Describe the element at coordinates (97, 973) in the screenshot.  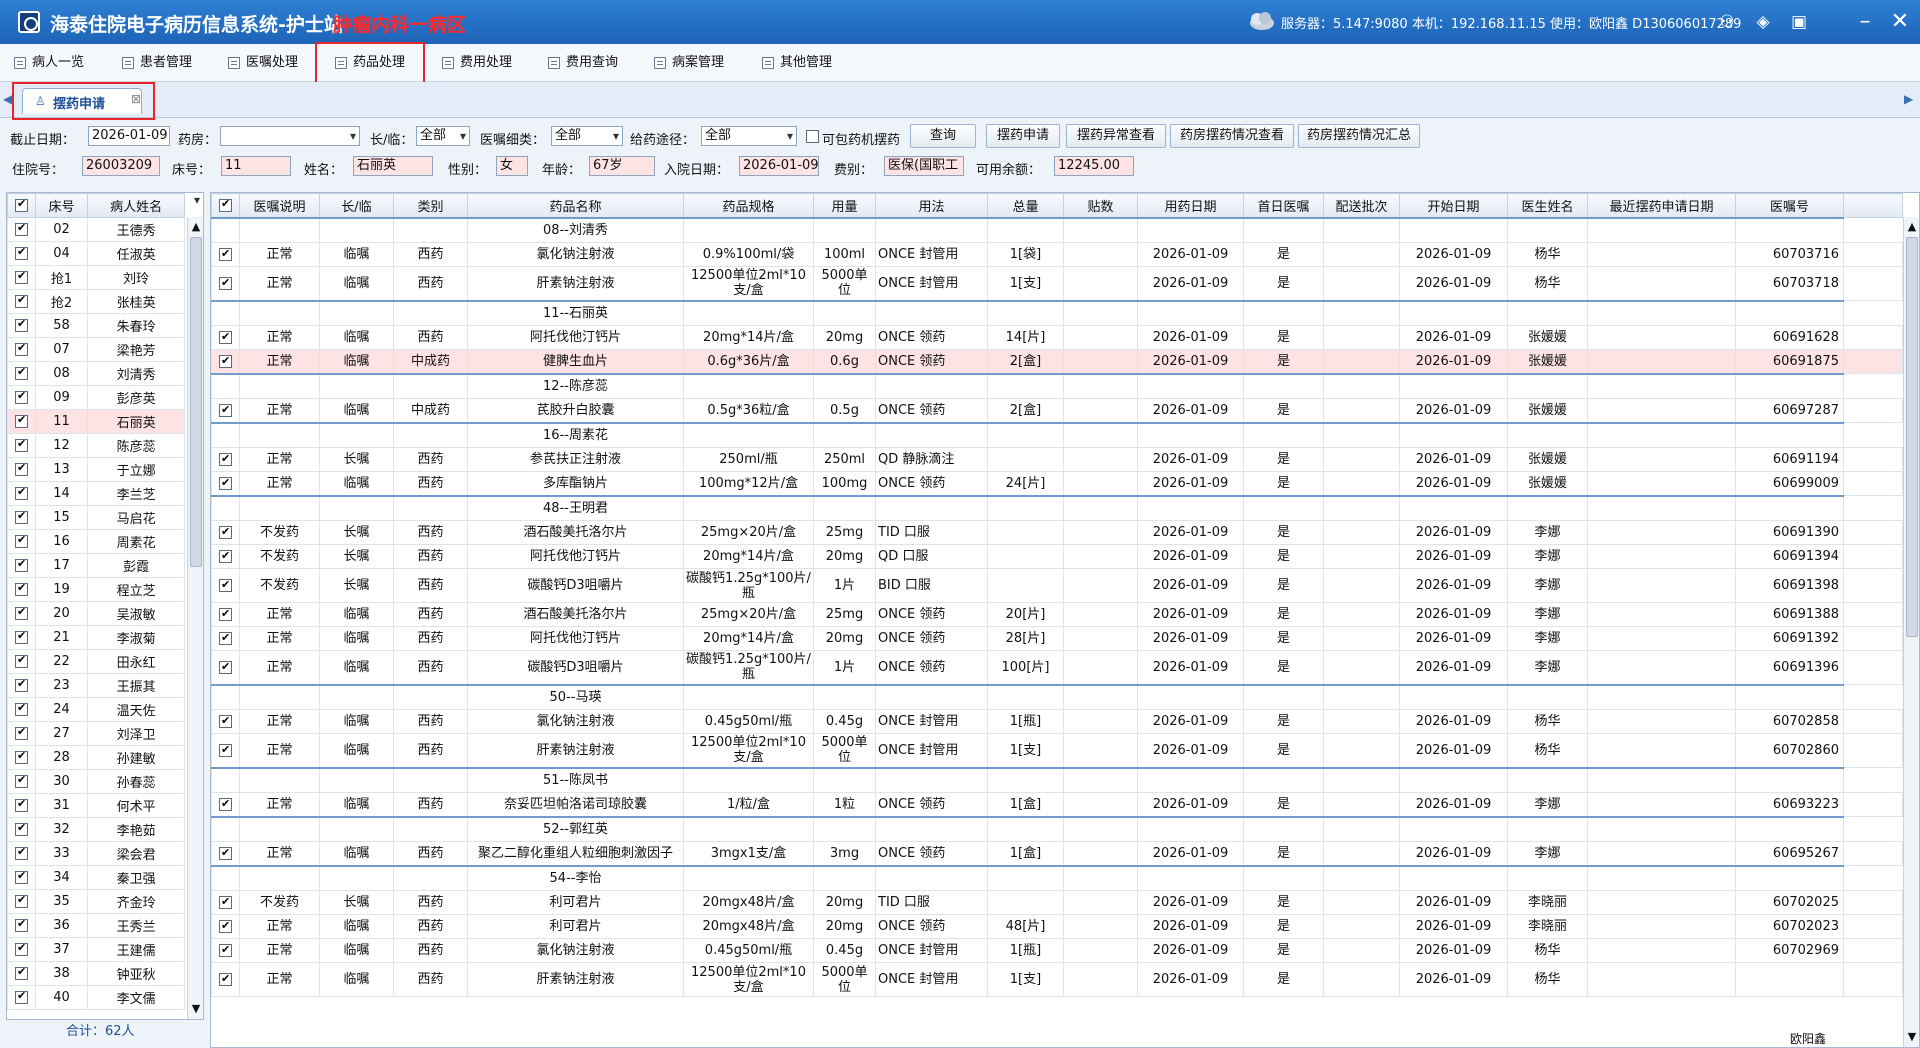
I see `patient-row: 38钟亚秋` at that location.